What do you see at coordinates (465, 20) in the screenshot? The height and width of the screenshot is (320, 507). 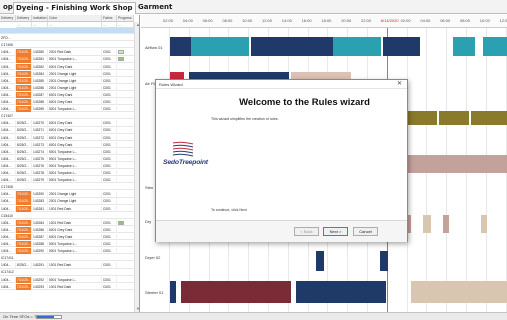 I see `time-tick: 08:00` at bounding box center [465, 20].